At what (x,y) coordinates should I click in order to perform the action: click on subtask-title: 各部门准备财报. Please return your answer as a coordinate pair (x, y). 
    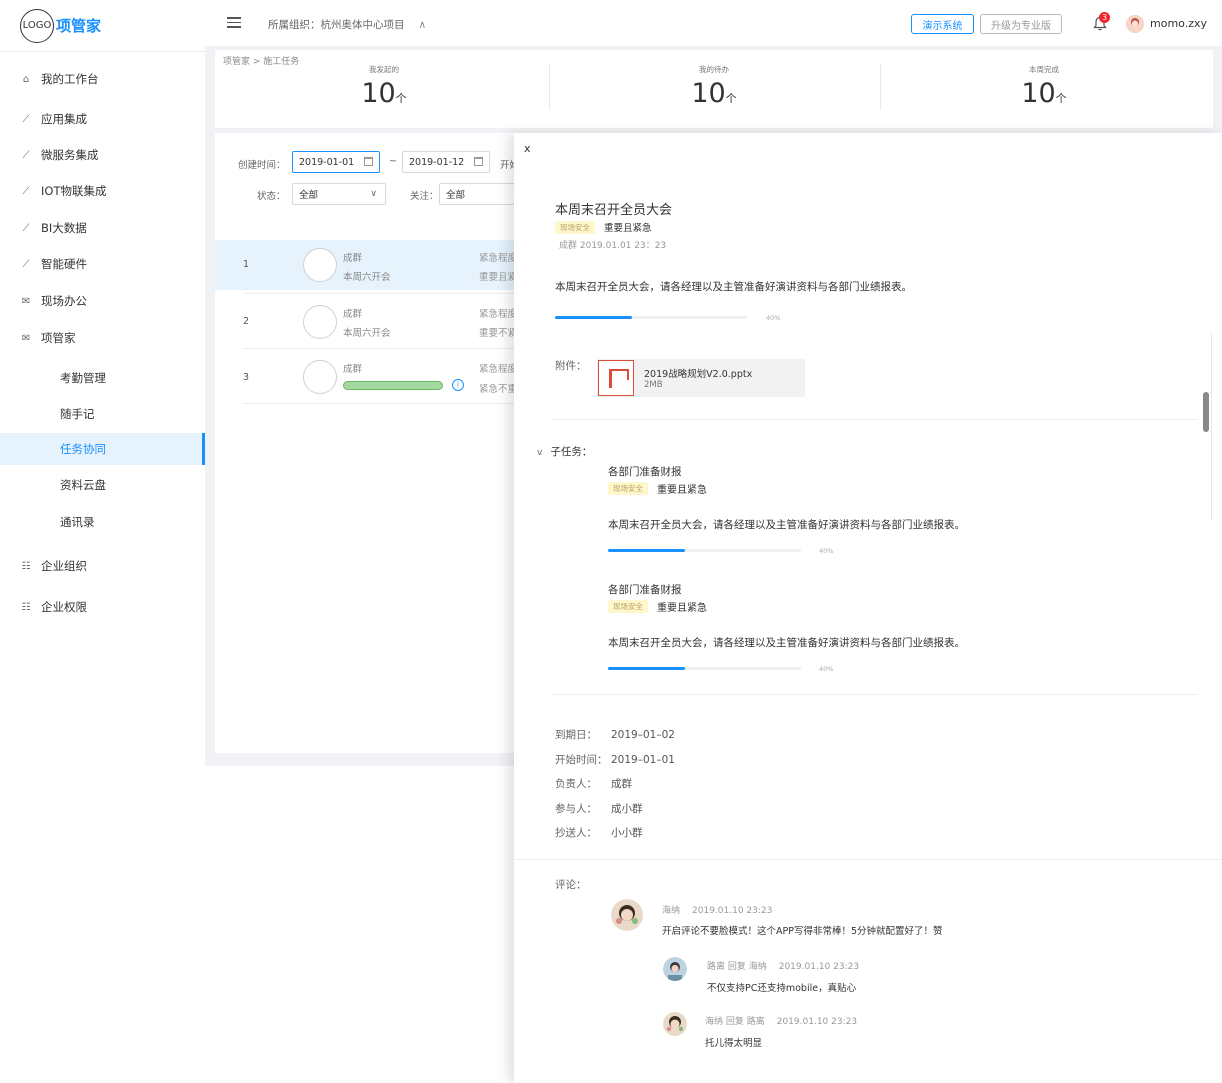
    Looking at the image, I should click on (645, 590).